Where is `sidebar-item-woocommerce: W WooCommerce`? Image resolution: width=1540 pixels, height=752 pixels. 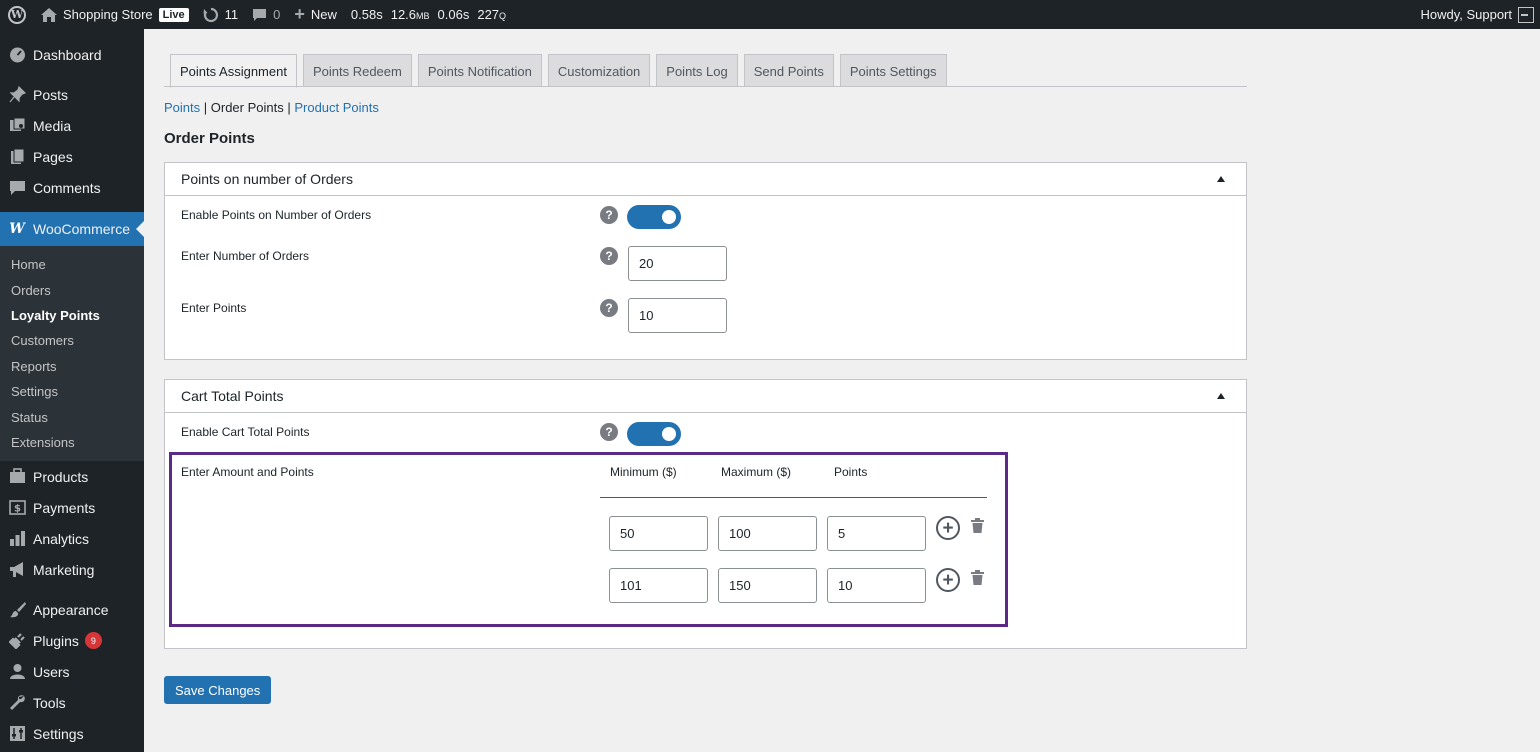
sidebar-item-woocommerce: W WooCommerce is located at coordinates (72, 229).